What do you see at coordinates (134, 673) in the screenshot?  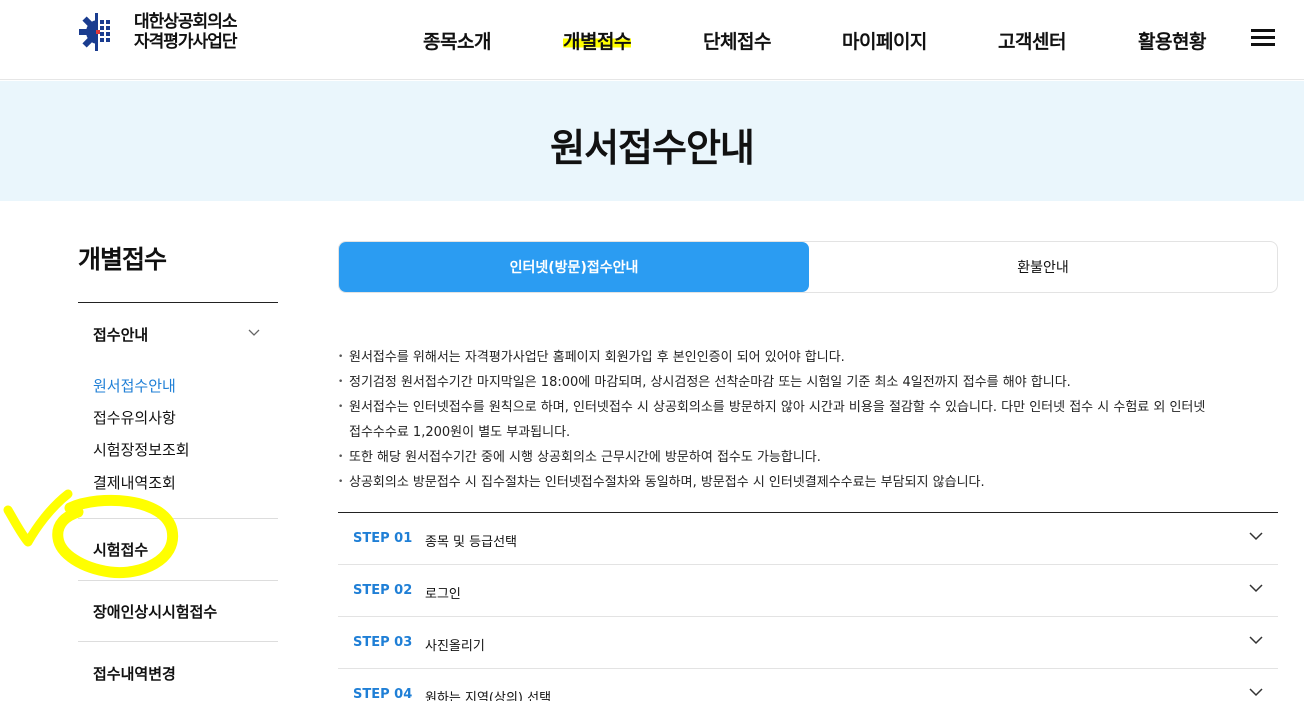 I see `sidebar-group-registration-change: 접수내역변경` at bounding box center [134, 673].